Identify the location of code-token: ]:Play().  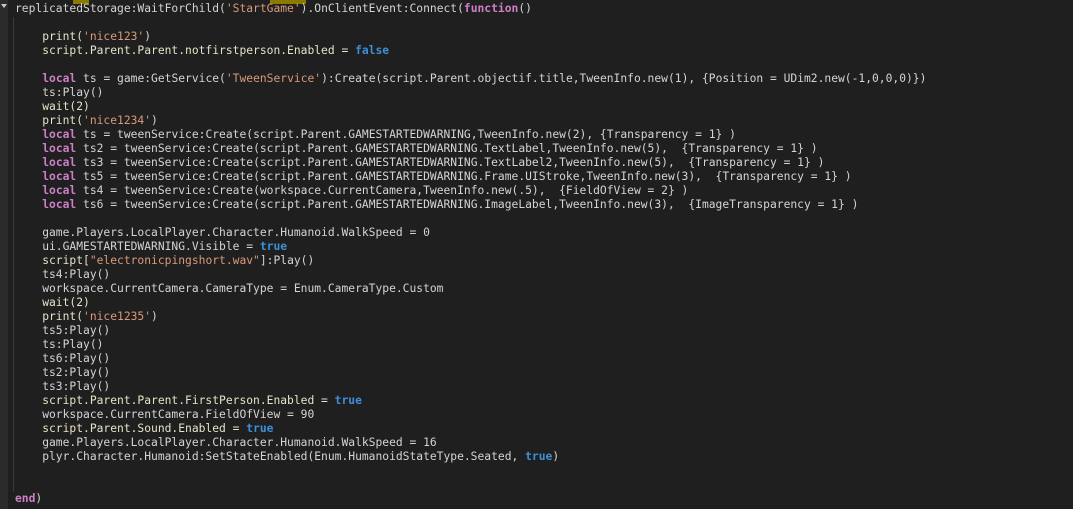
(287, 260).